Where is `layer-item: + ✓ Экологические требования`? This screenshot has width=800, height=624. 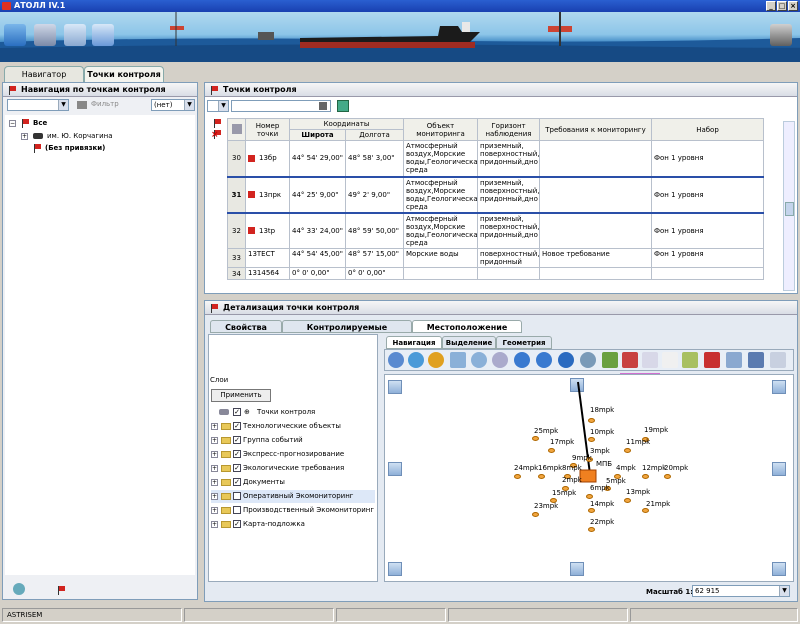 layer-item: + ✓ Экологические требования is located at coordinates (277, 468).